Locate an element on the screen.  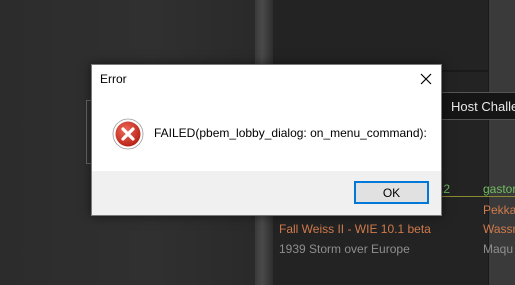
error-icon is located at coordinates (128, 134).